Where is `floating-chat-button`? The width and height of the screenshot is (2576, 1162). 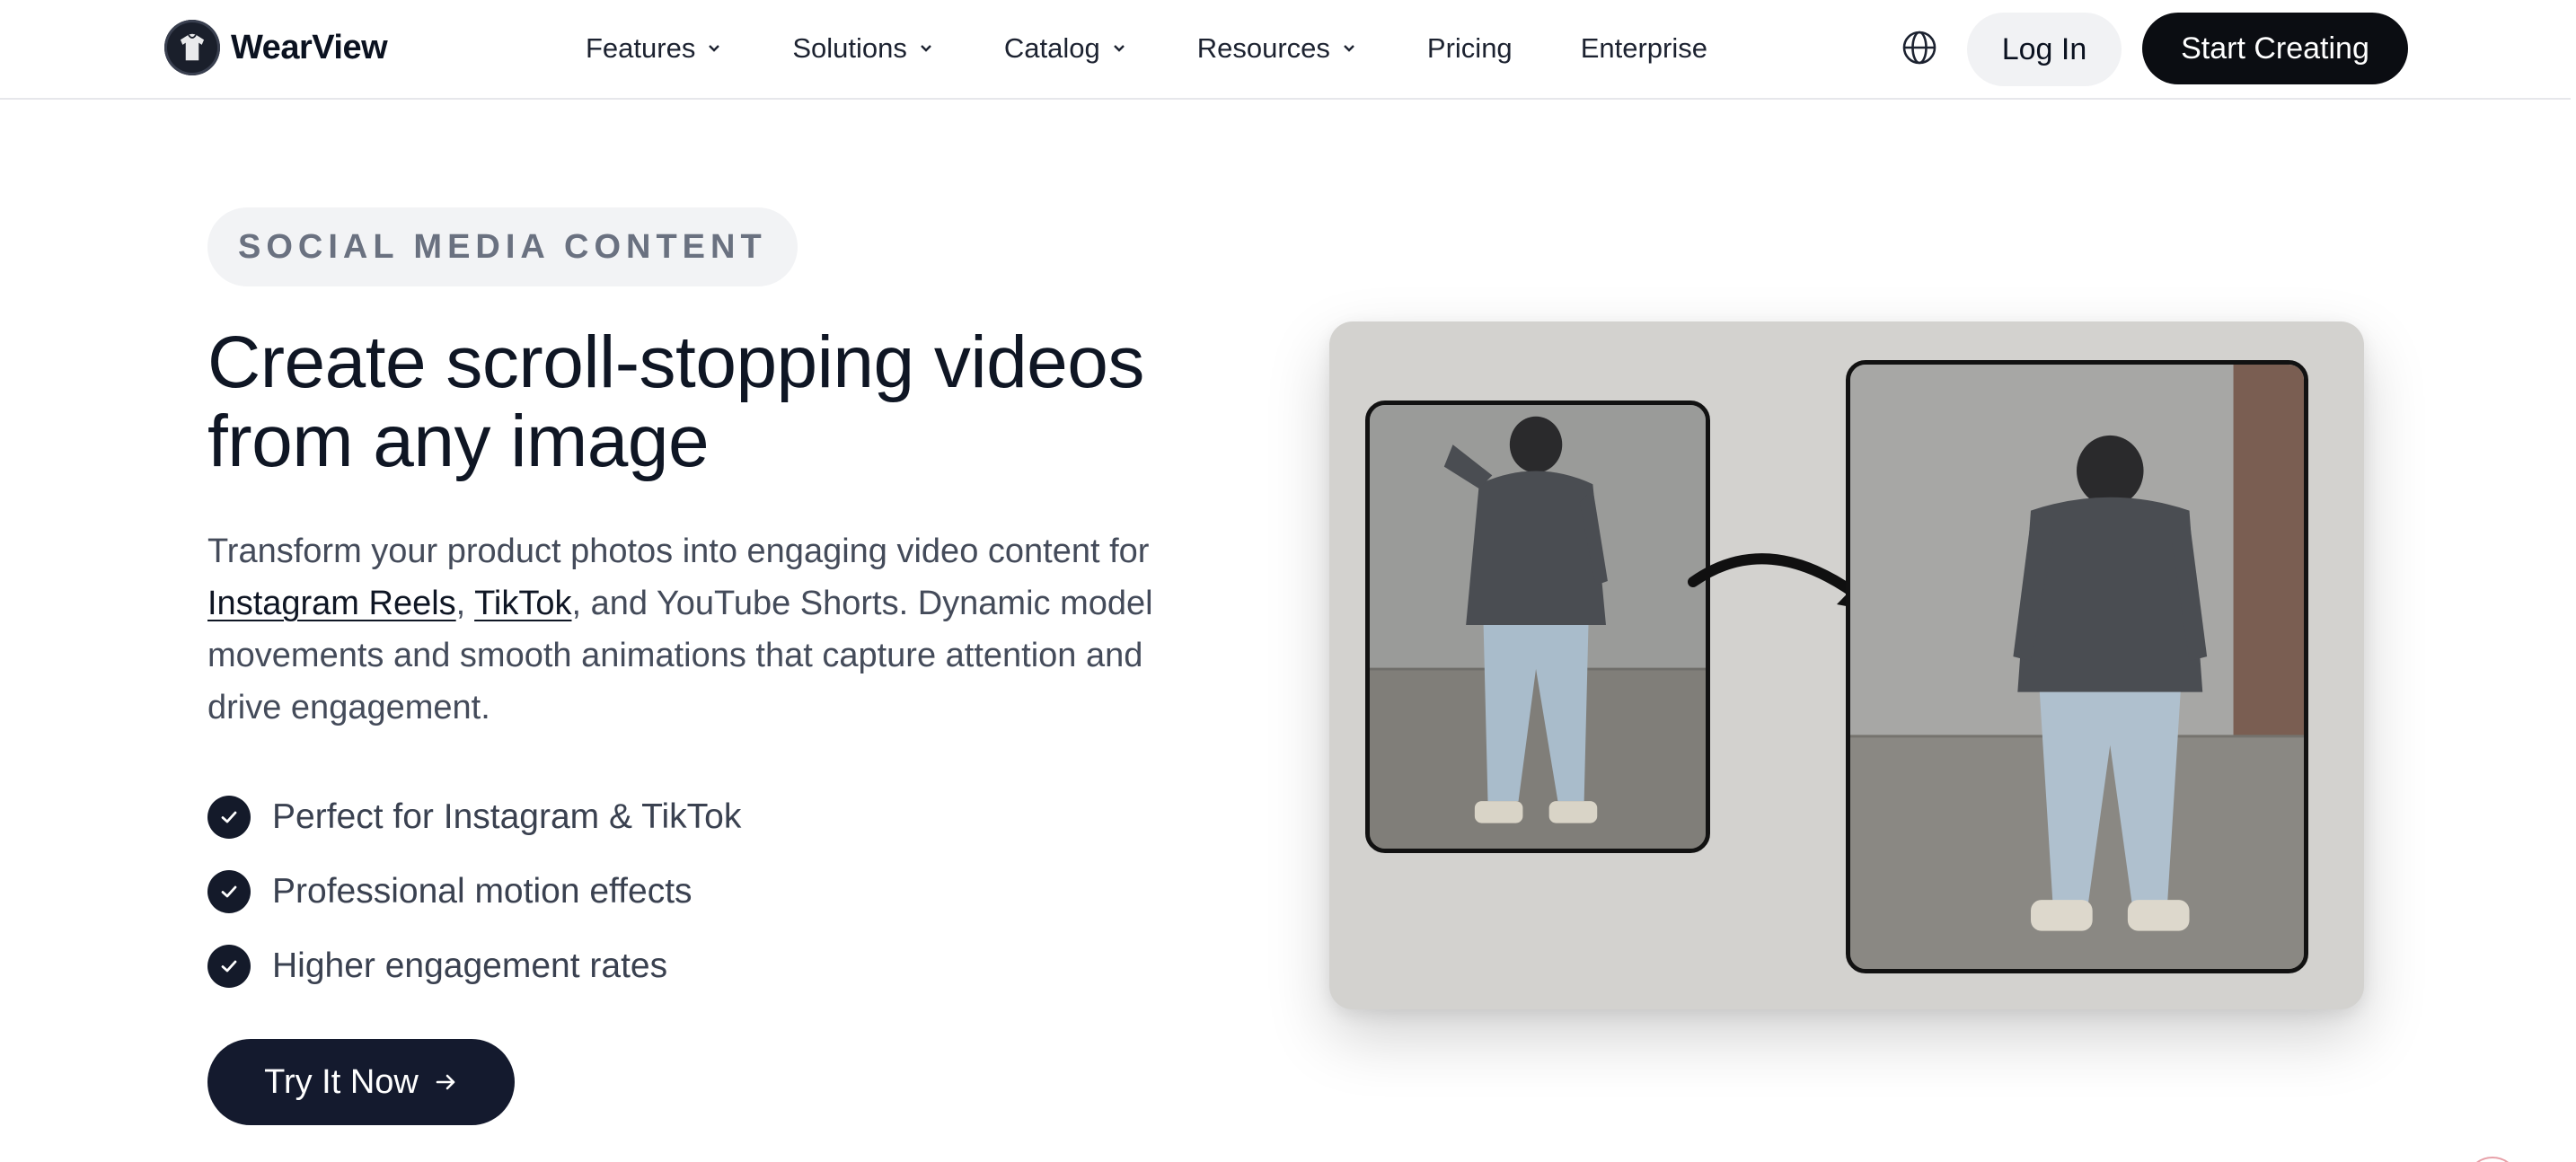
floating-chat-button is located at coordinates (2492, 1160).